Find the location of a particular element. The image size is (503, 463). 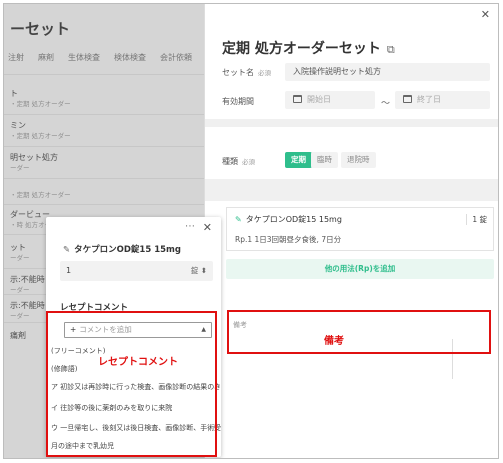

type-option-taiin: 退院時 is located at coordinates (358, 160).